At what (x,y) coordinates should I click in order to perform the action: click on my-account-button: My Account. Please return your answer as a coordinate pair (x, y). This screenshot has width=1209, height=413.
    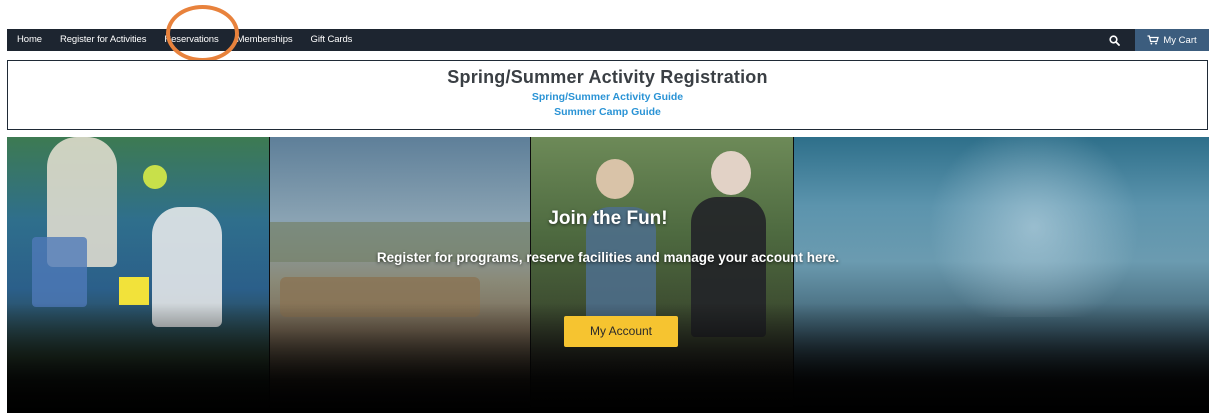
    Looking at the image, I should click on (621, 331).